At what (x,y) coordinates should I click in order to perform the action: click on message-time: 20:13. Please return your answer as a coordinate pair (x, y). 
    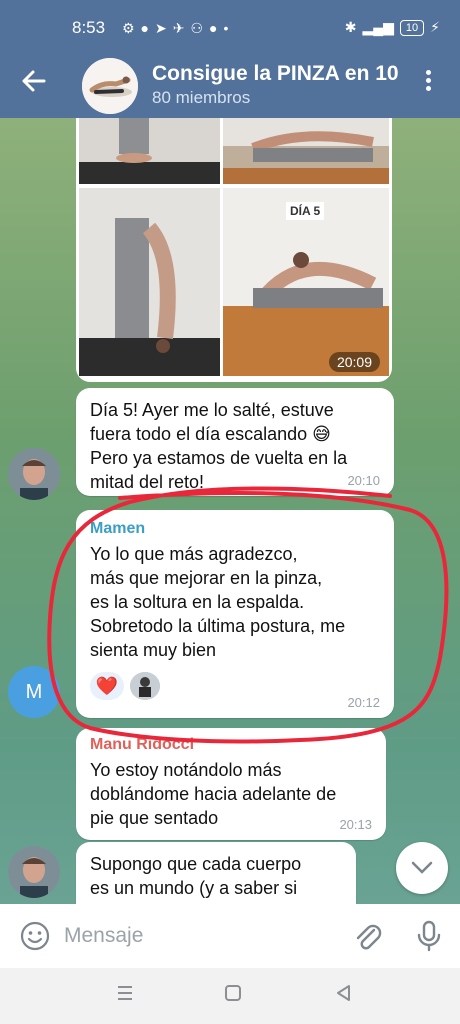
    Looking at the image, I should click on (355, 824).